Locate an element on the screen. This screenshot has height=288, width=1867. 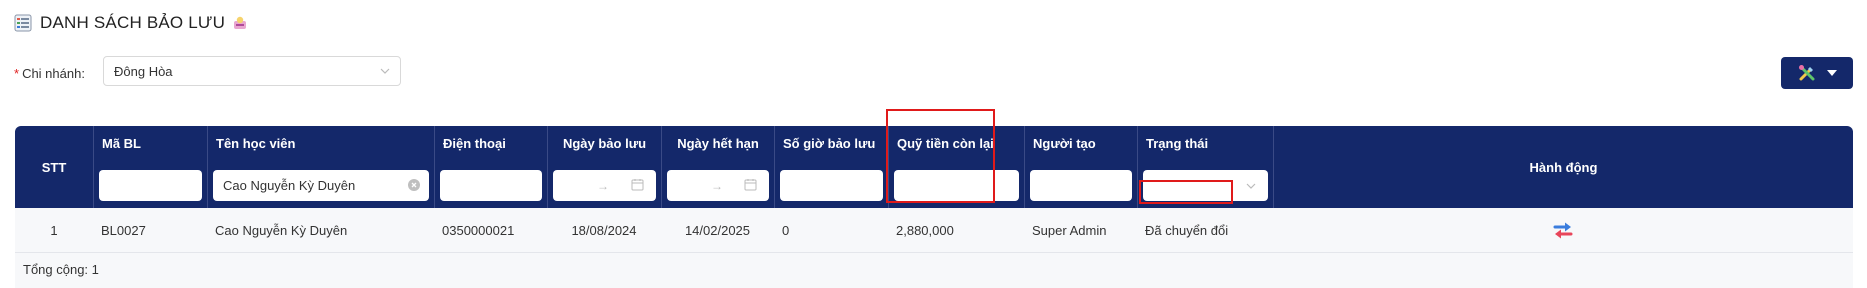
column-phone: Điện thoại is located at coordinates (490, 167).